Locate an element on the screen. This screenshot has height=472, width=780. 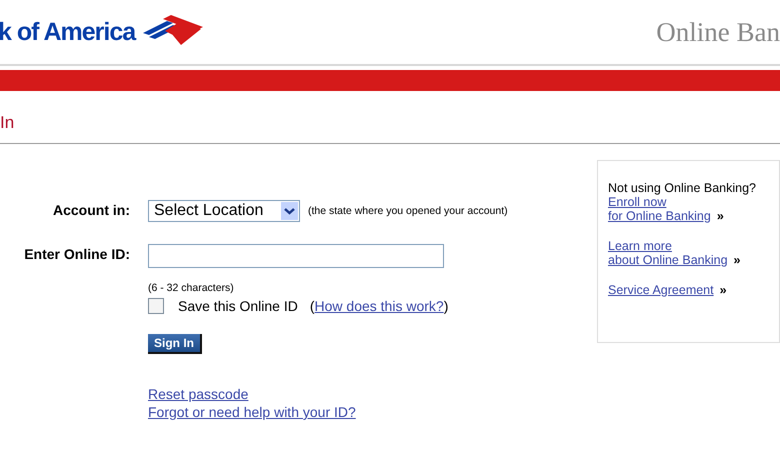
section-title: In is located at coordinates (7, 122).